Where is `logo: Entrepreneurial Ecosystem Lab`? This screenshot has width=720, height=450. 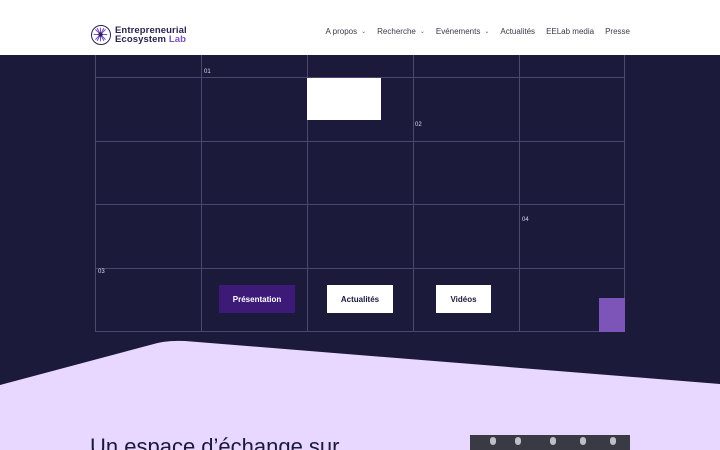
logo: Entrepreneurial Ecosystem Lab is located at coordinates (139, 35).